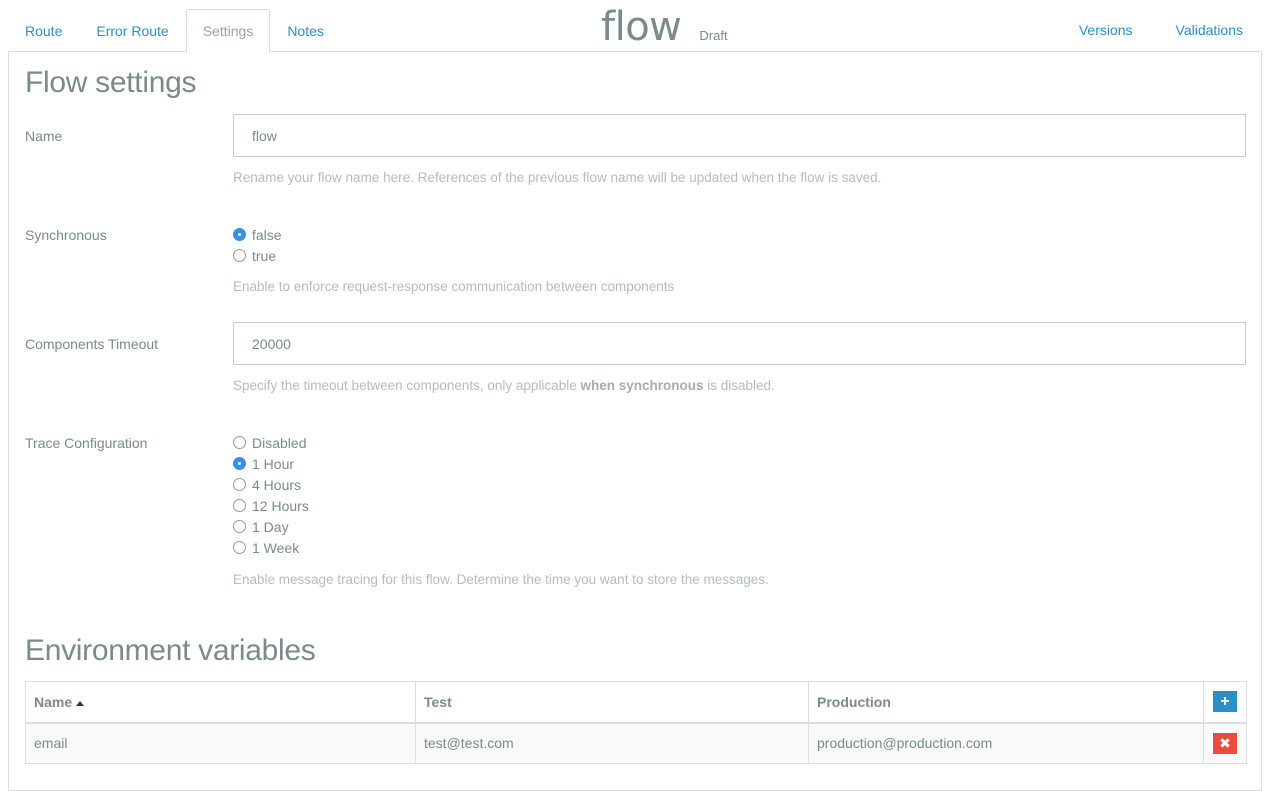  Describe the element at coordinates (277, 484) in the screenshot. I see `radio-label: 4 Hours` at that location.